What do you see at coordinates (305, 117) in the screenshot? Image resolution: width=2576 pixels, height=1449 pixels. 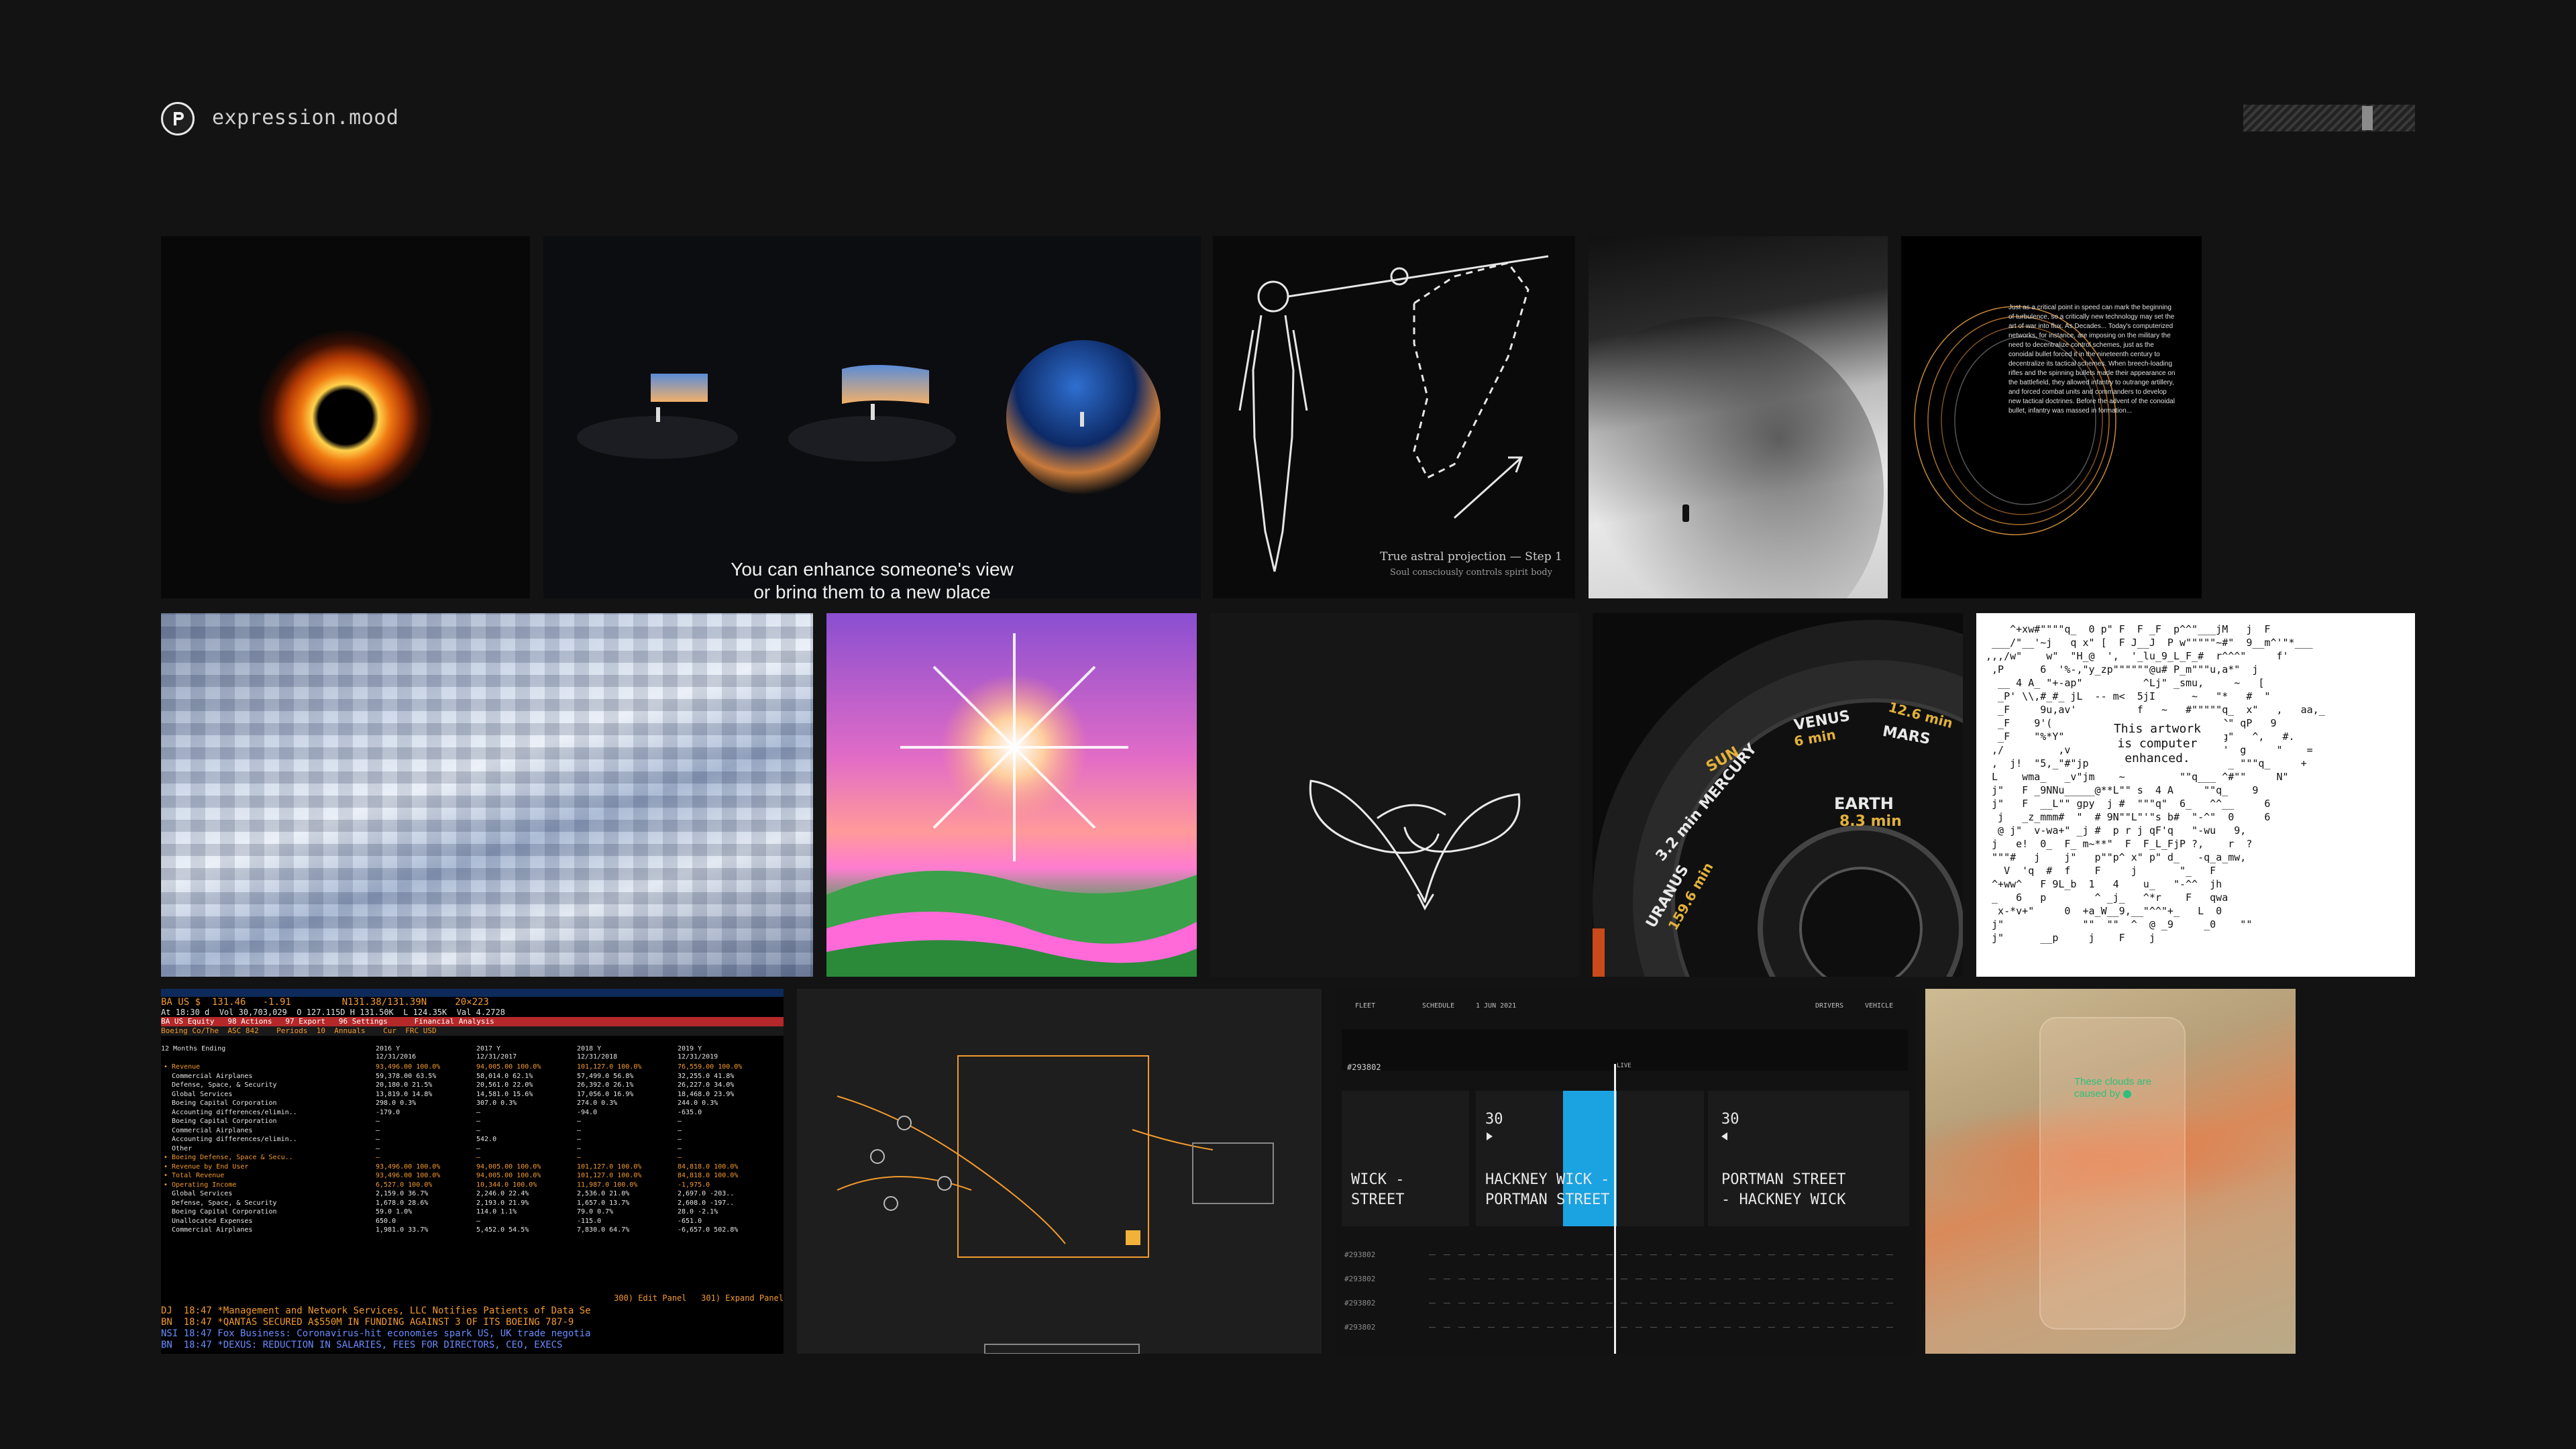 I see `site-title: expression.mood` at bounding box center [305, 117].